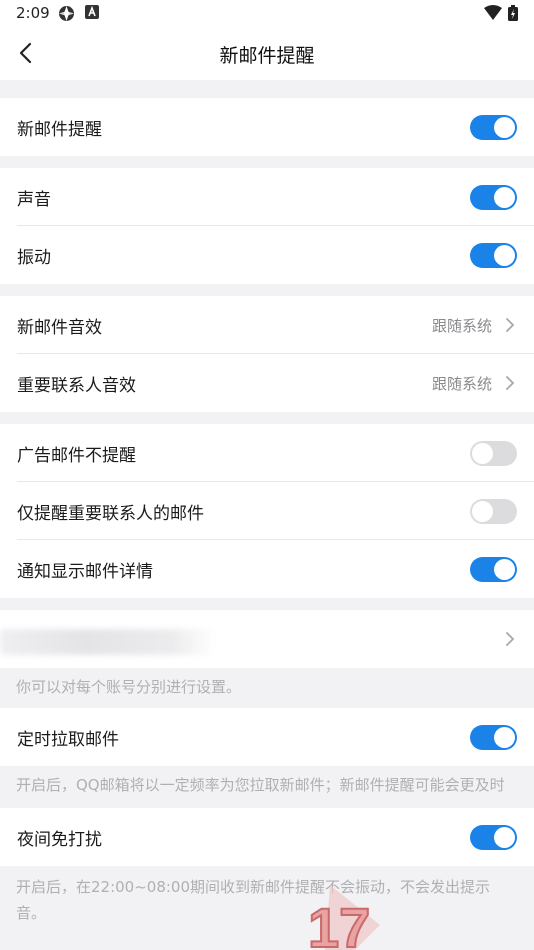 This screenshot has height=950, width=534. What do you see at coordinates (493, 14) in the screenshot?
I see `wifi-icon` at bounding box center [493, 14].